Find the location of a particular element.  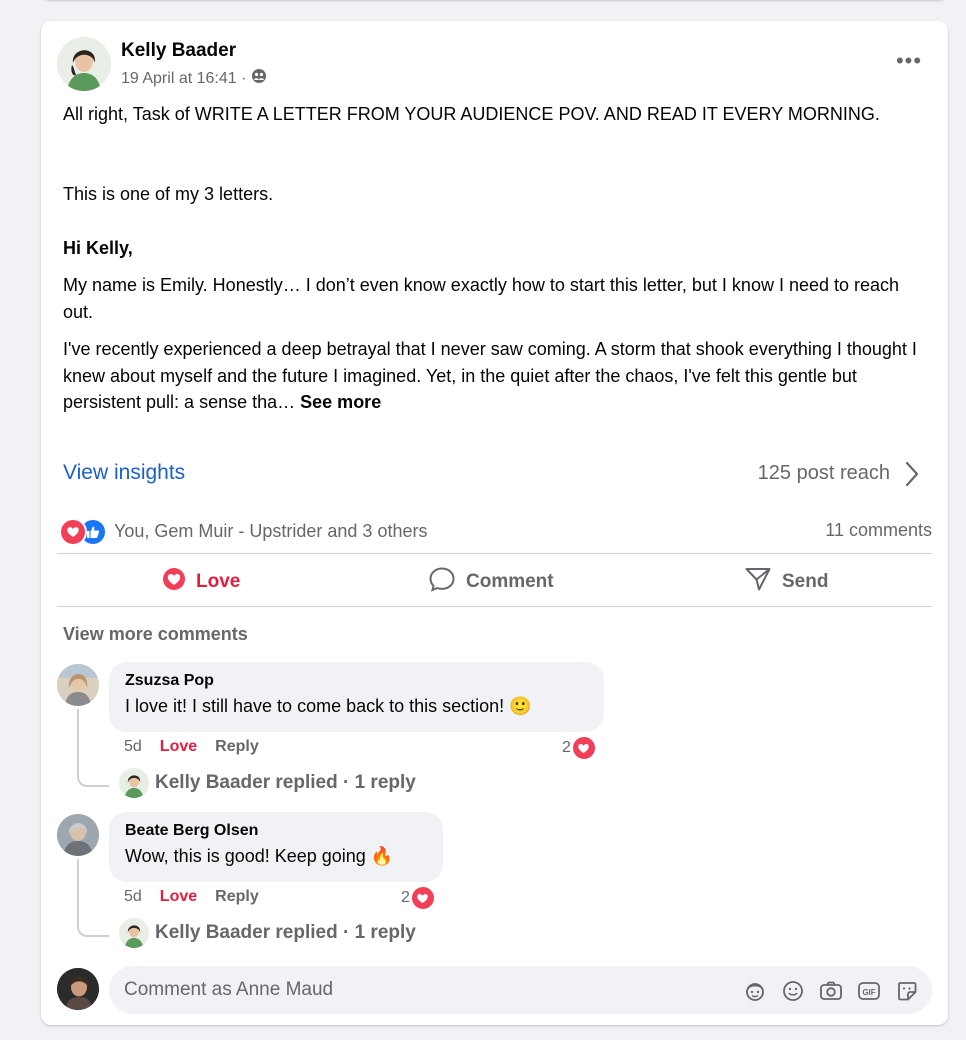

see-more-link: See more is located at coordinates (340, 402).